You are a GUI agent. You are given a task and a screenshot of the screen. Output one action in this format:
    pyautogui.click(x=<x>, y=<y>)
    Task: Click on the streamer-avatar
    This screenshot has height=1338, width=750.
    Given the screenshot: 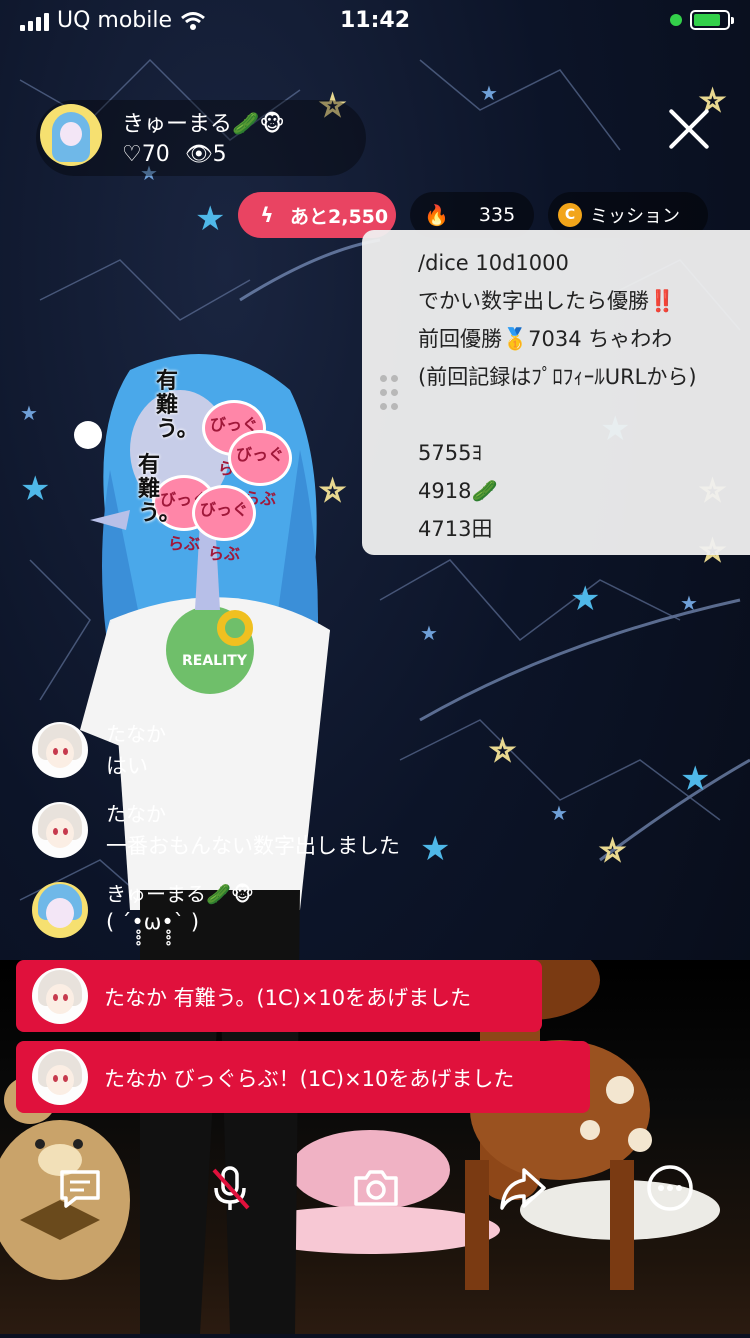 What is the action you would take?
    pyautogui.click(x=71, y=135)
    